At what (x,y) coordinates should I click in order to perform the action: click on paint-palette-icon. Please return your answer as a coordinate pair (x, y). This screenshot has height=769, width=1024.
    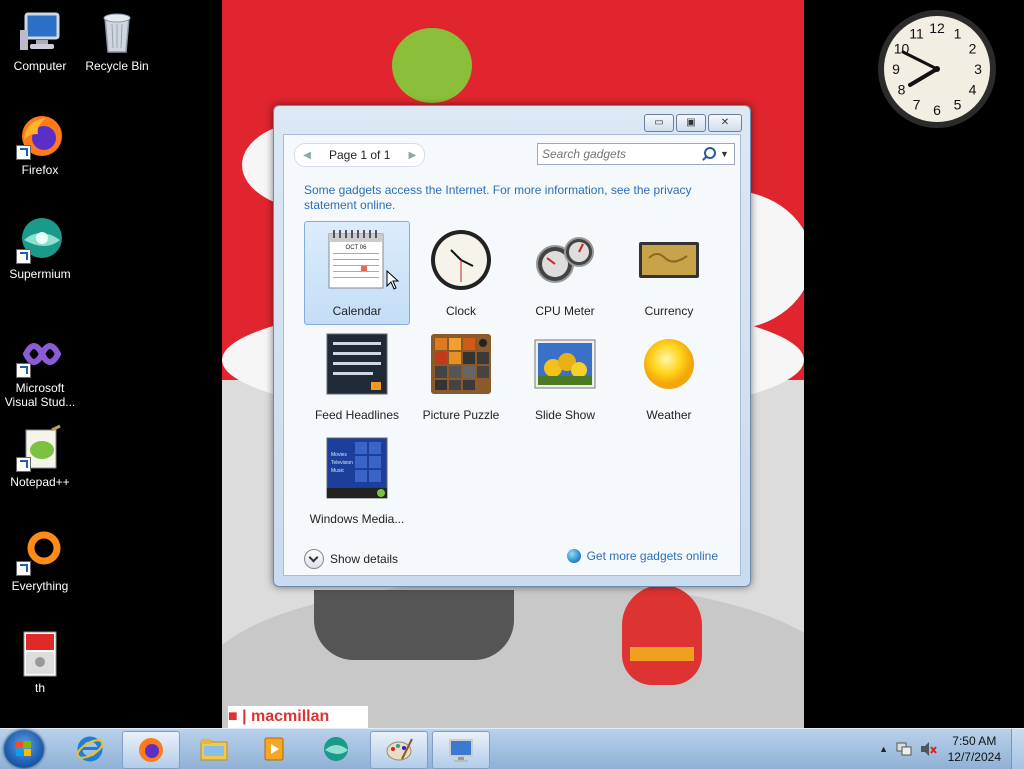
    Looking at the image, I should click on (399, 749).